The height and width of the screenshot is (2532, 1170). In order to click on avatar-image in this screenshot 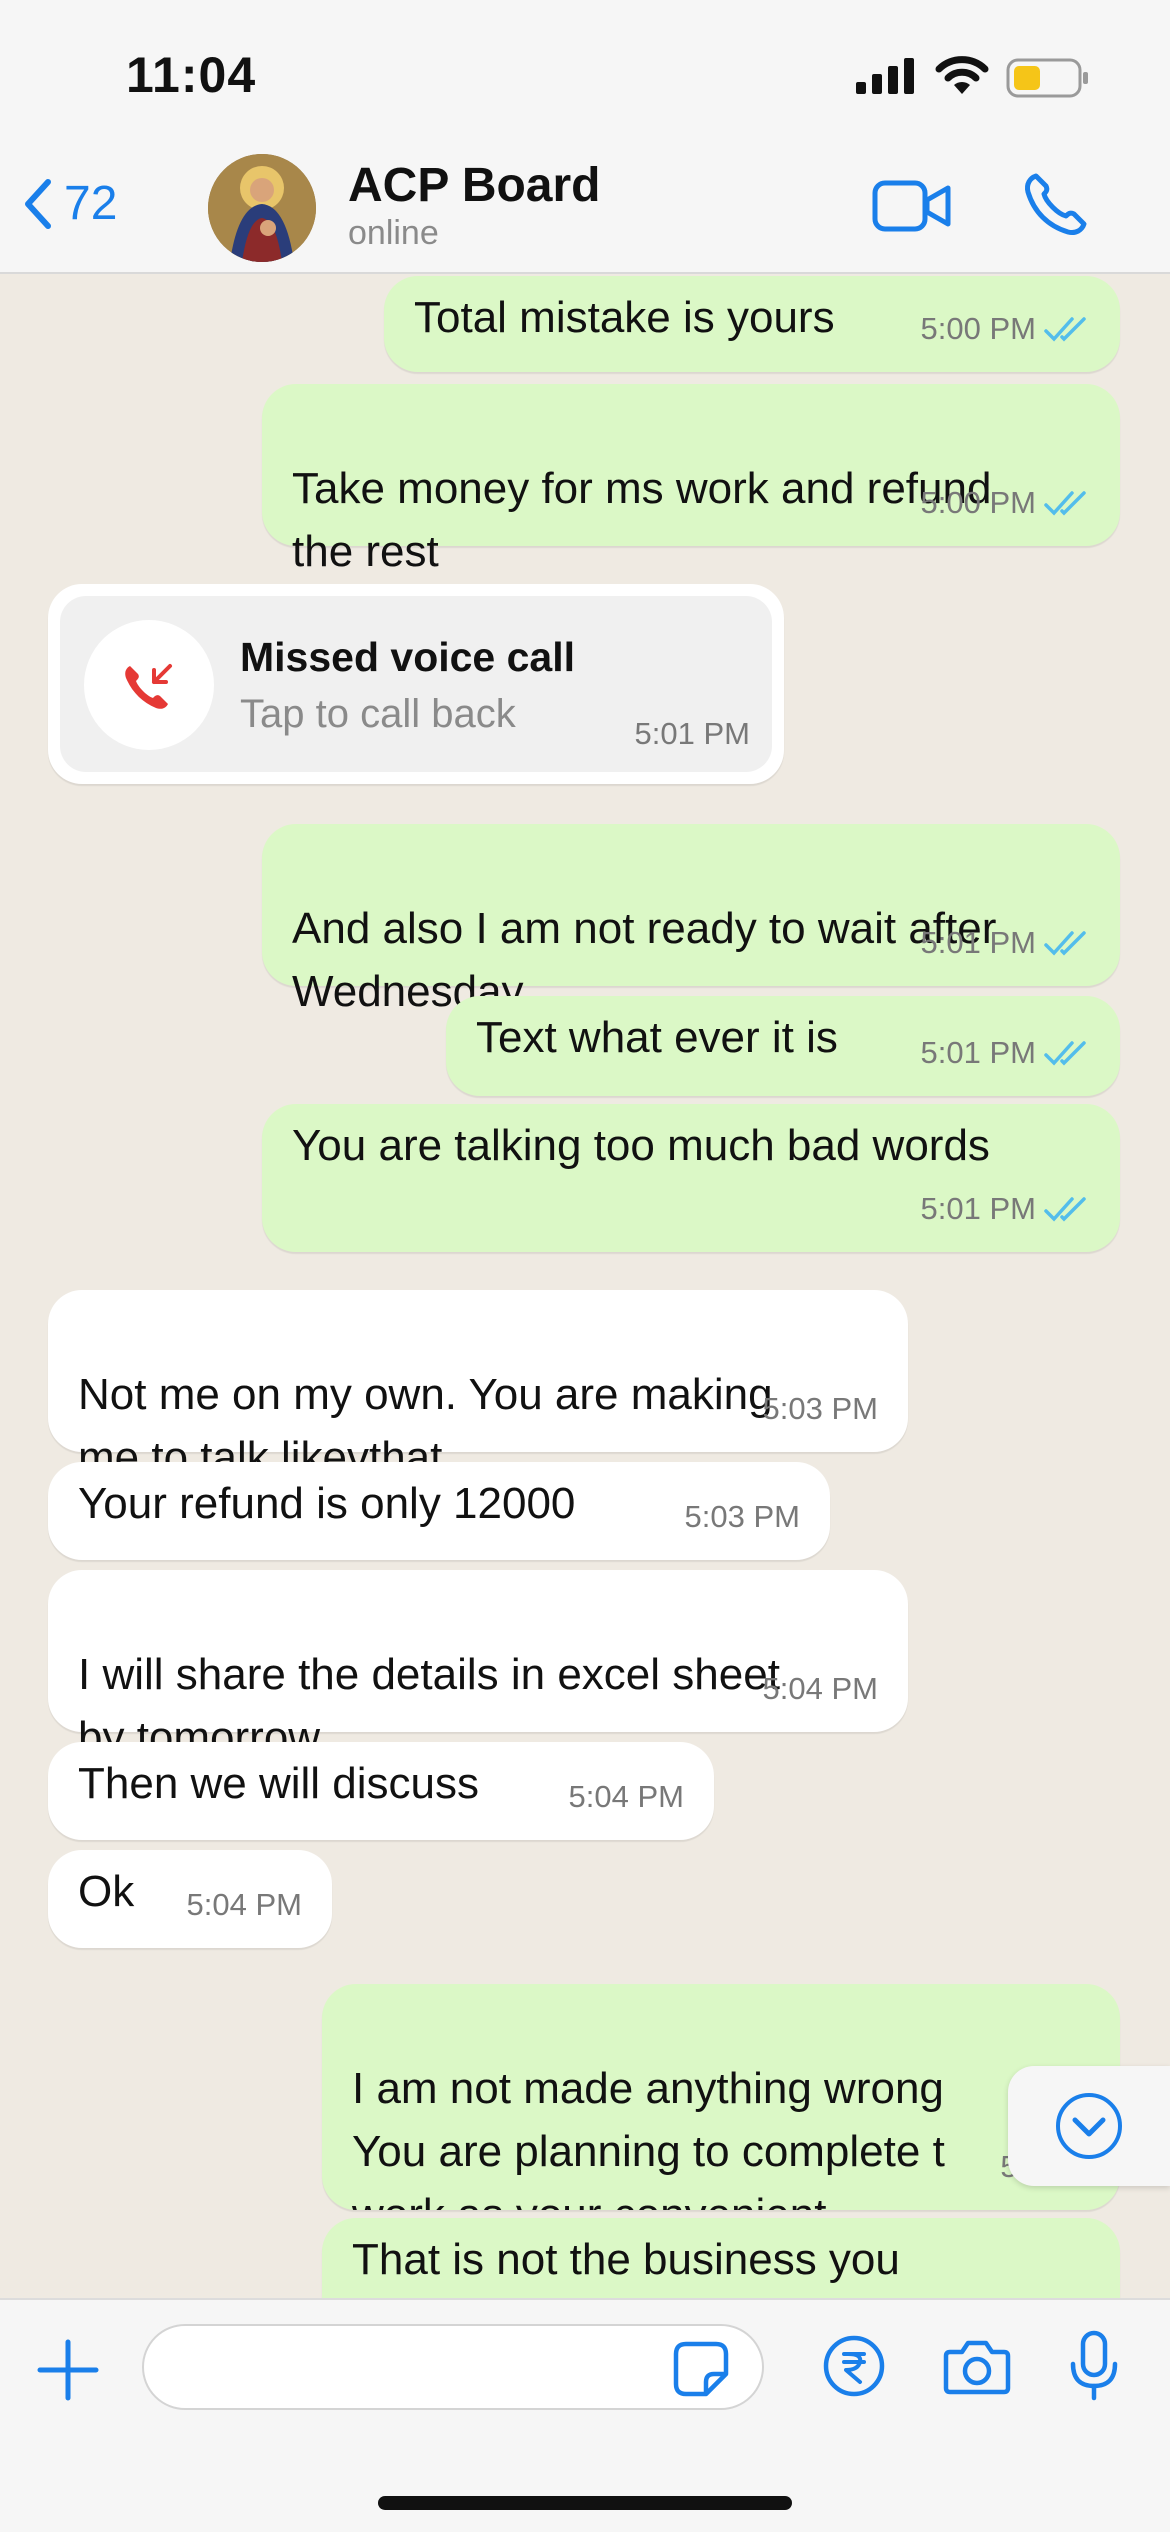, I will do `click(262, 208)`.